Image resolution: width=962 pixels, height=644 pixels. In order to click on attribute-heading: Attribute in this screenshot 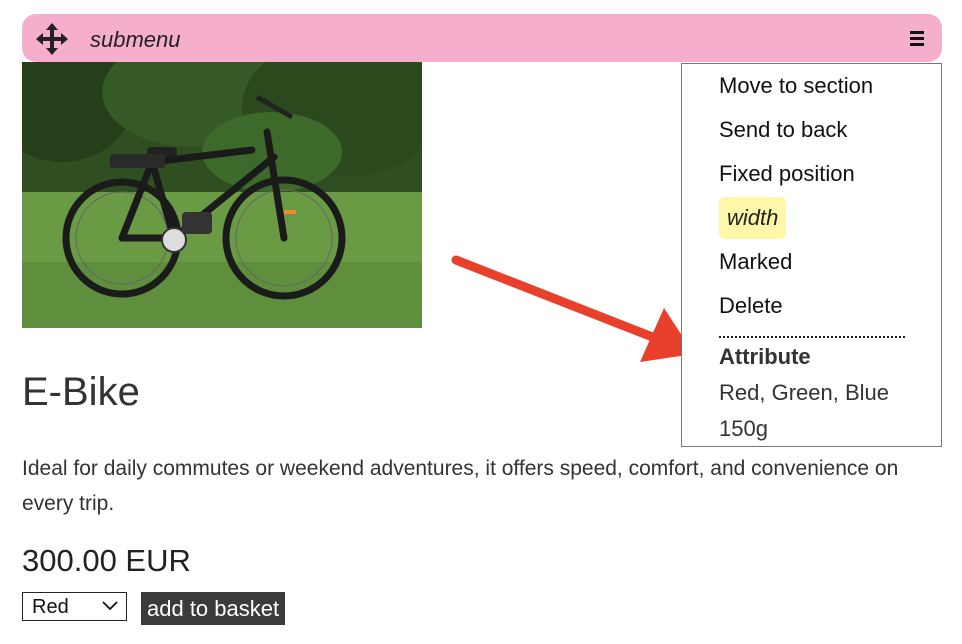, I will do `click(765, 356)`.